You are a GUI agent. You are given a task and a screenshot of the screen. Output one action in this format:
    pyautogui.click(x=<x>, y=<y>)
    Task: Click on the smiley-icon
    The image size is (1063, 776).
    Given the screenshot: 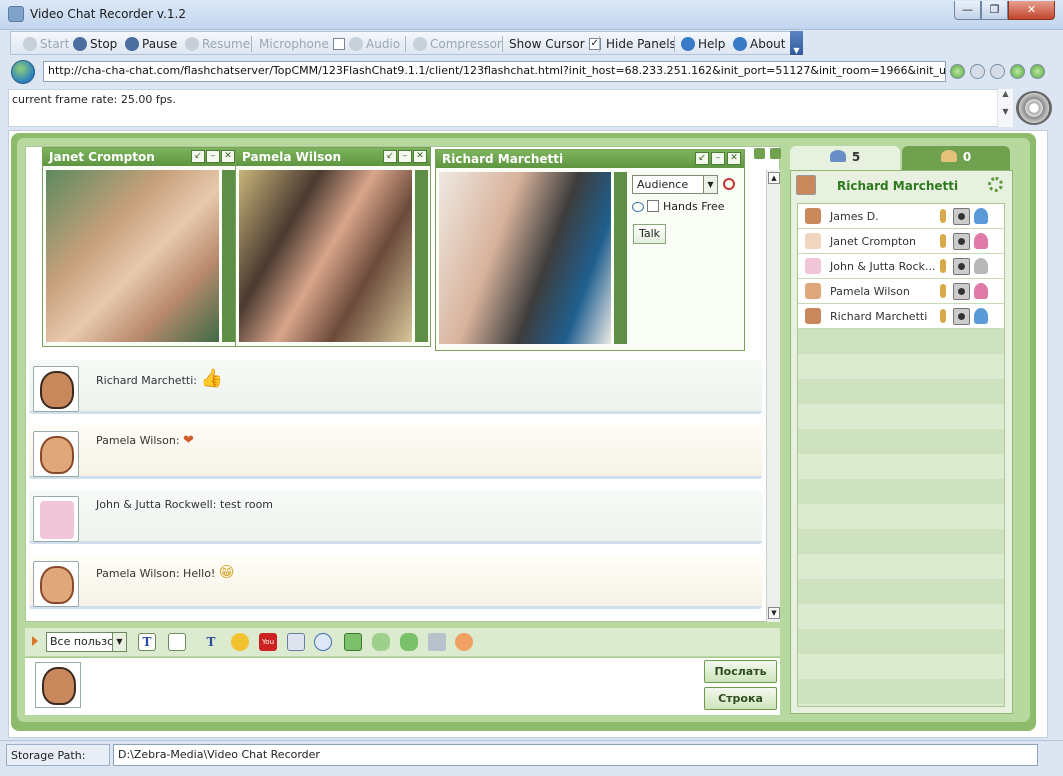 What is the action you would take?
    pyautogui.click(x=240, y=642)
    